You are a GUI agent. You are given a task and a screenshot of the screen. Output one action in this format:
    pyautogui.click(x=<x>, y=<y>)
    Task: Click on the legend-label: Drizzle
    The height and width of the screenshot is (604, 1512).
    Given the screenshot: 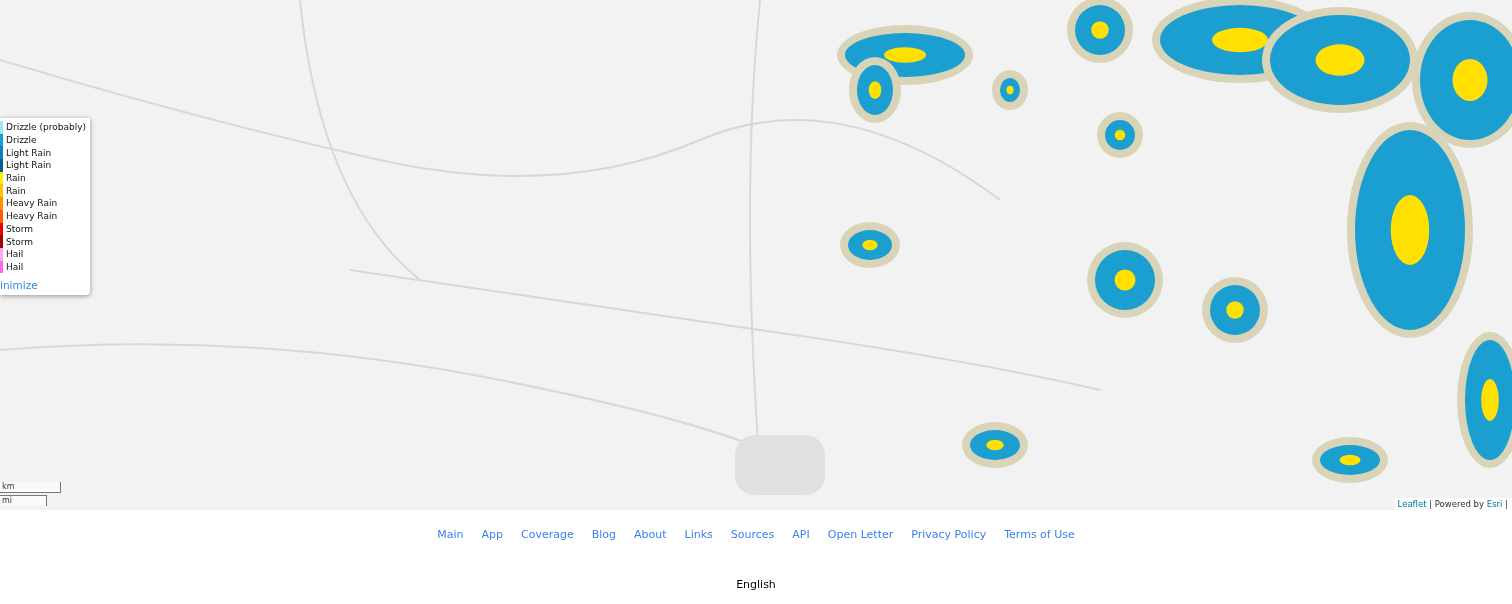 What is the action you would take?
    pyautogui.click(x=21, y=140)
    